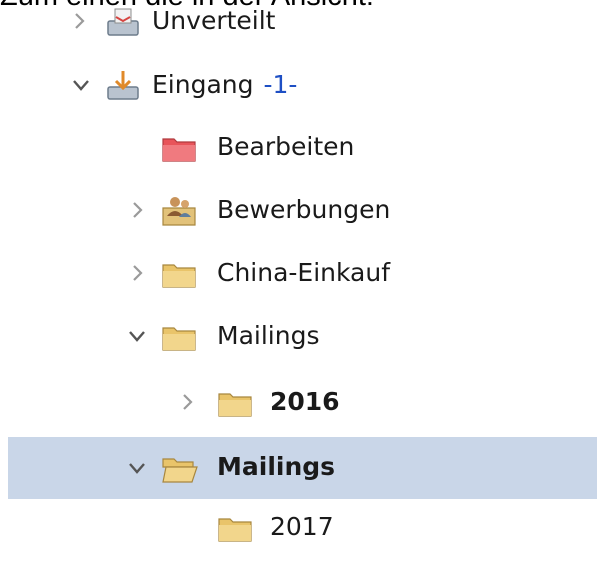  I want to click on tree-item-label: Bearbeiten, so click(286, 146).